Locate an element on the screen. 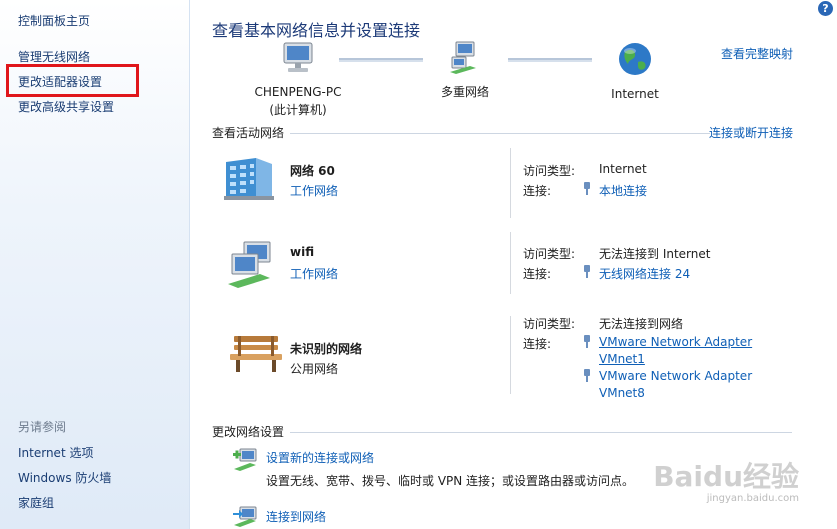  multiple-networks-label: 多重网络 is located at coordinates (464, 92).